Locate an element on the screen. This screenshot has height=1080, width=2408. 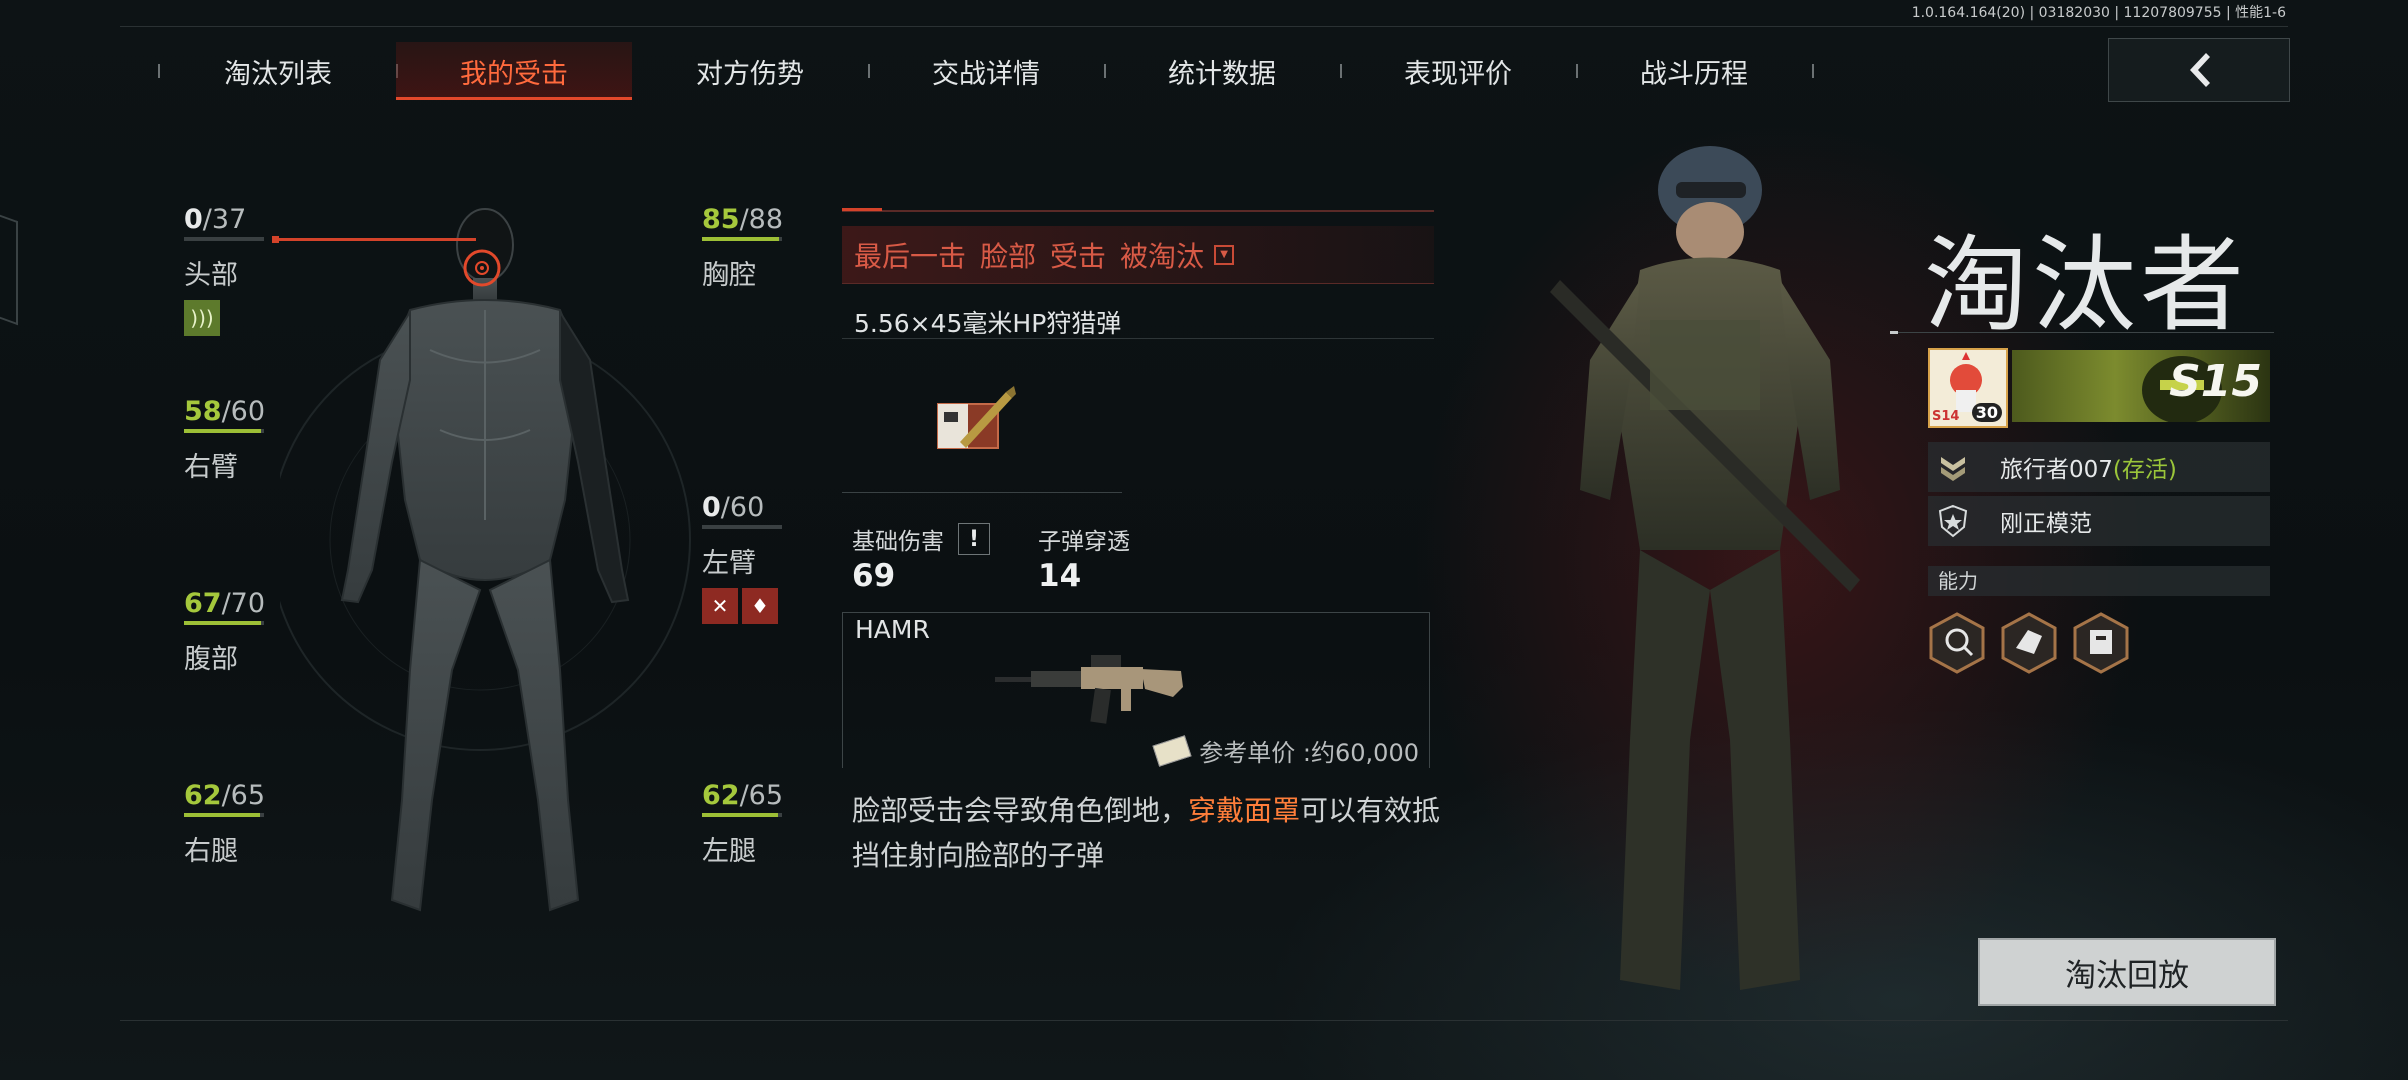
right-arm-health-bar is located at coordinates (224, 431).